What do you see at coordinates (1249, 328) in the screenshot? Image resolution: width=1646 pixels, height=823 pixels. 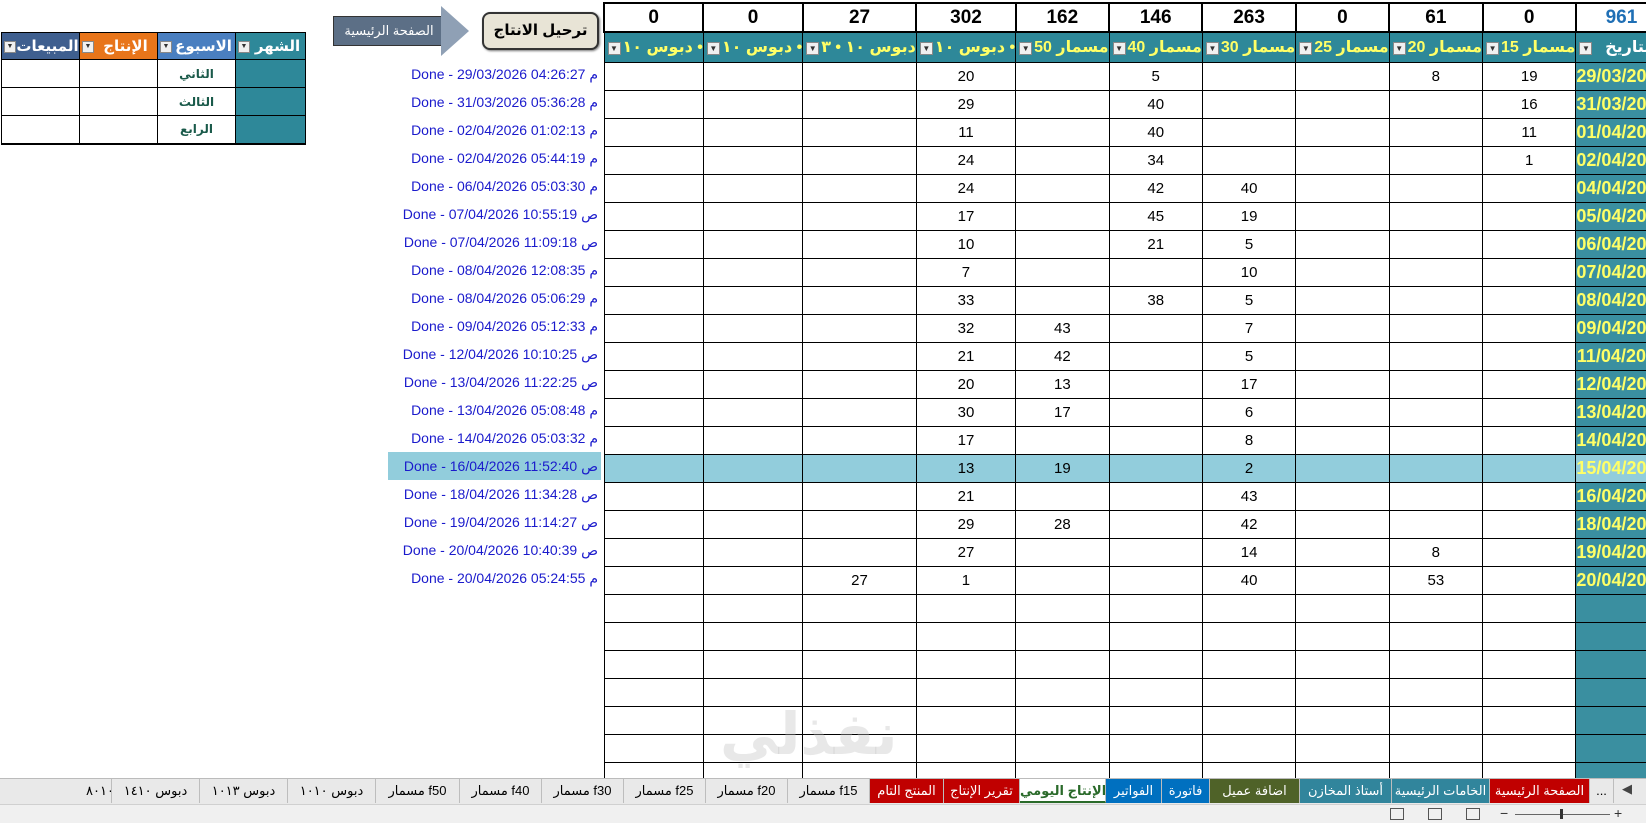 I see `quantity-cell: 7` at bounding box center [1249, 328].